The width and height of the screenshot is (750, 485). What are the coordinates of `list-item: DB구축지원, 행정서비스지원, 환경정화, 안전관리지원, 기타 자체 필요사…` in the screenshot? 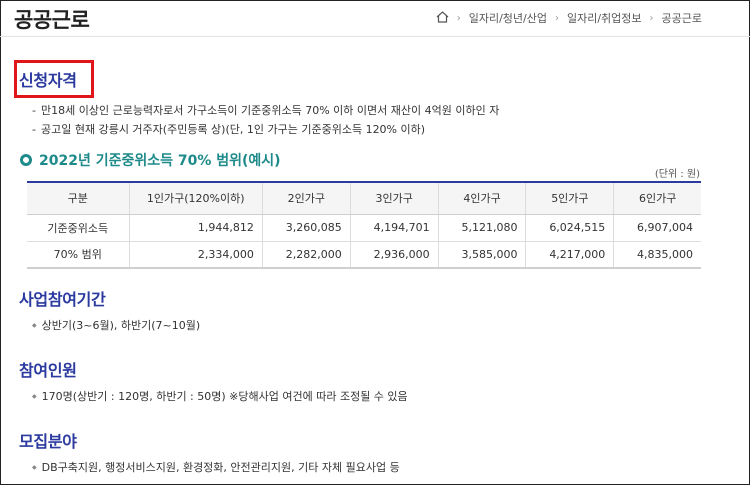 It's located at (216, 467).